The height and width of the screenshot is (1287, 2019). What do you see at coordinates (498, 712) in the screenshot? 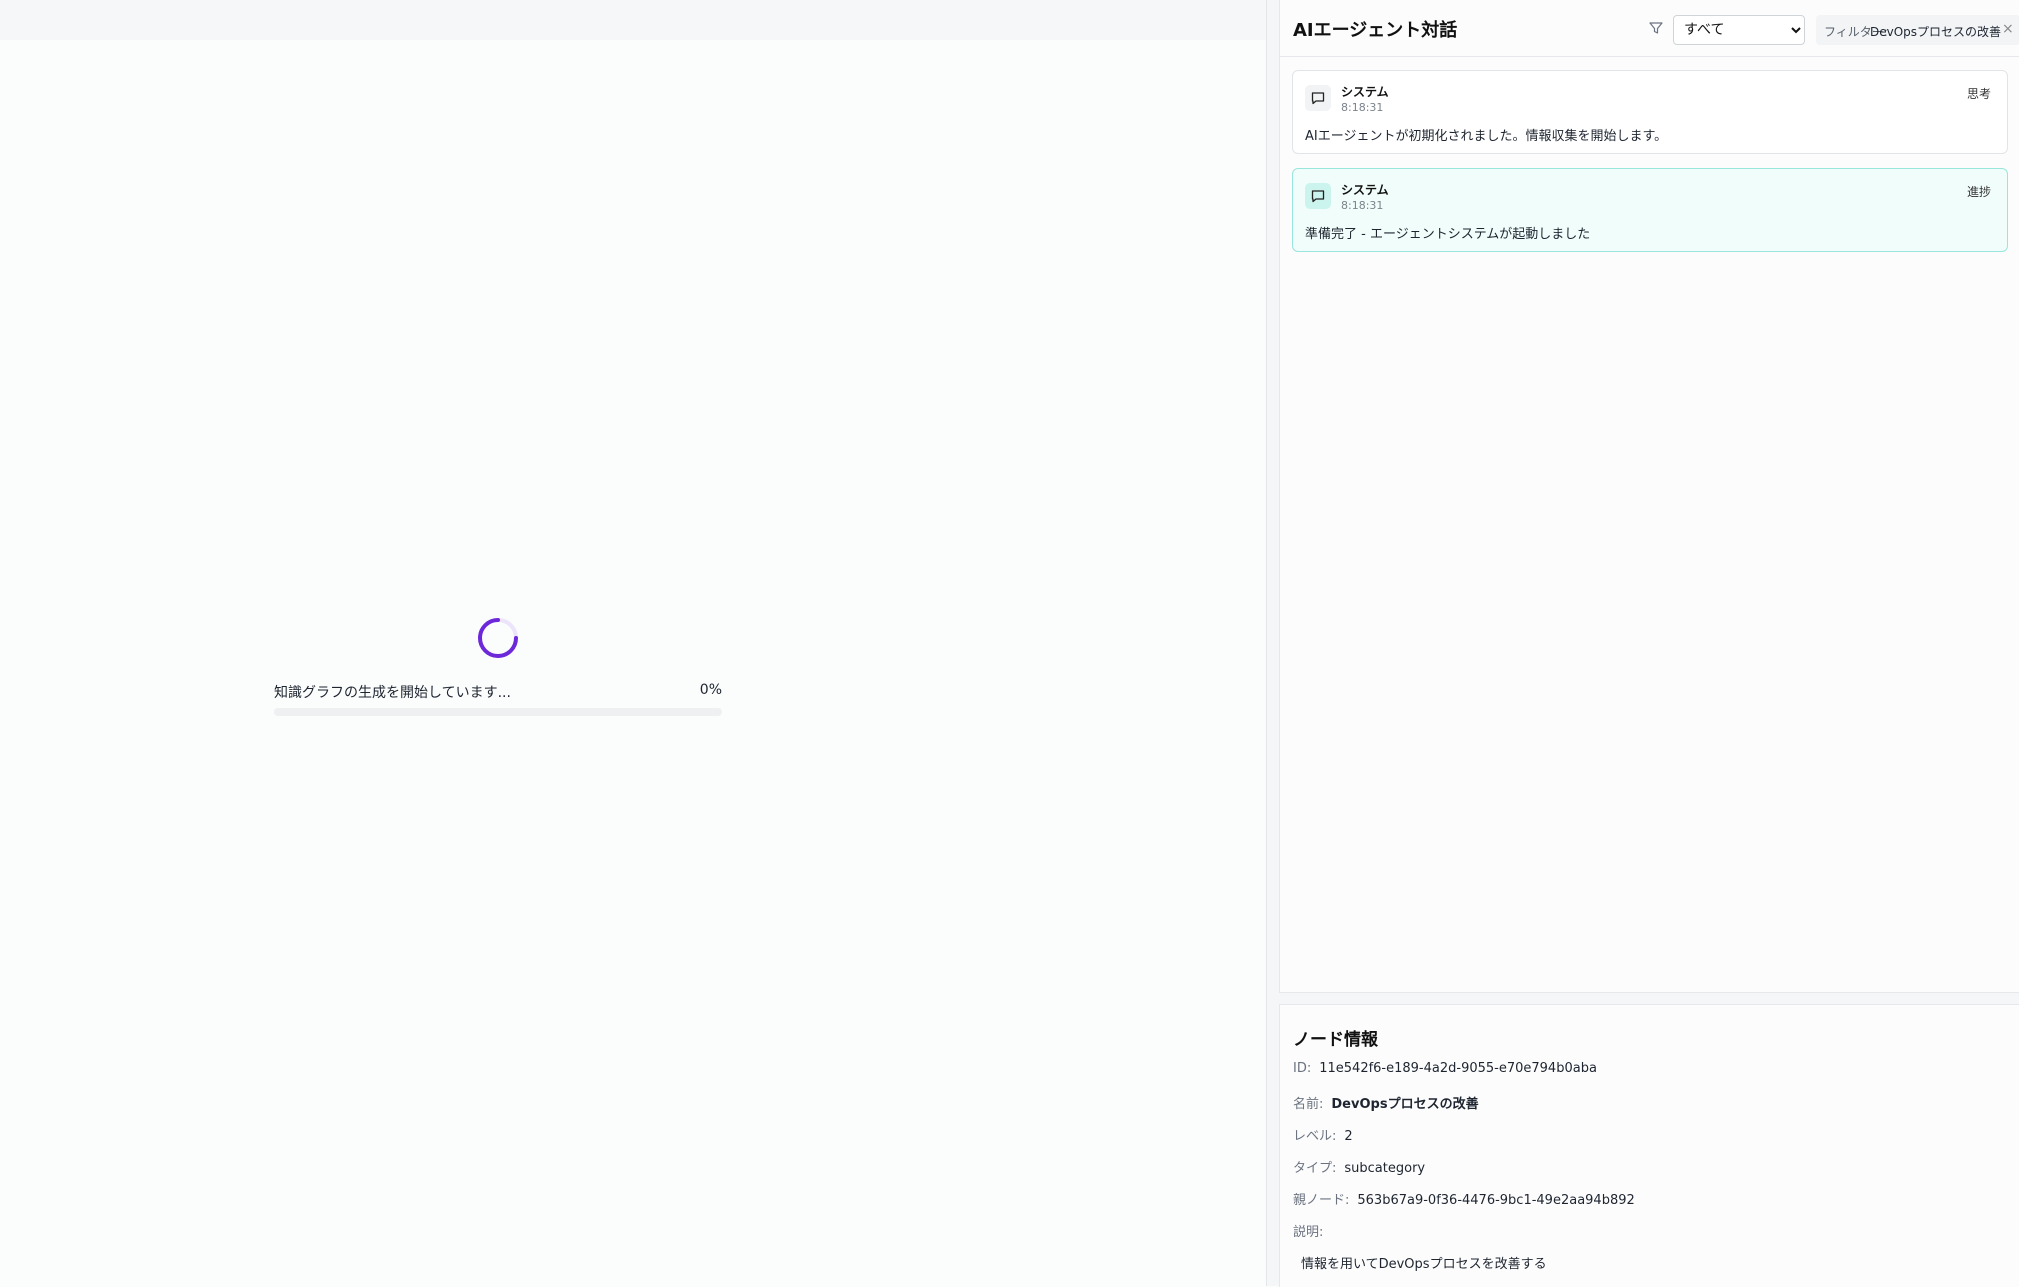
I see `progress-bar` at bounding box center [498, 712].